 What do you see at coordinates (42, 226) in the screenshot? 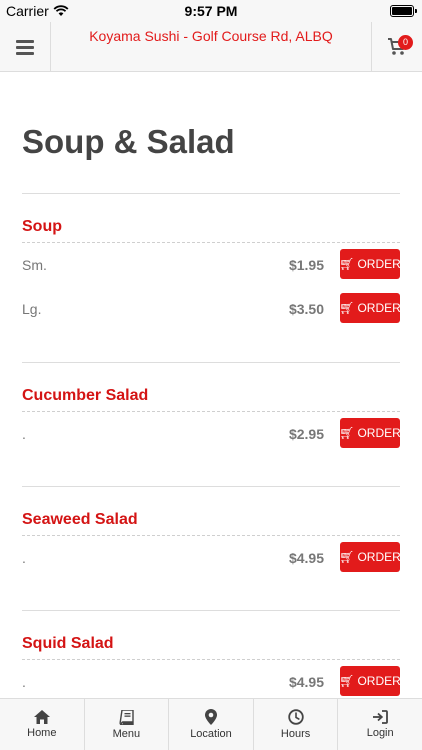
I see `section-title: Soup` at bounding box center [42, 226].